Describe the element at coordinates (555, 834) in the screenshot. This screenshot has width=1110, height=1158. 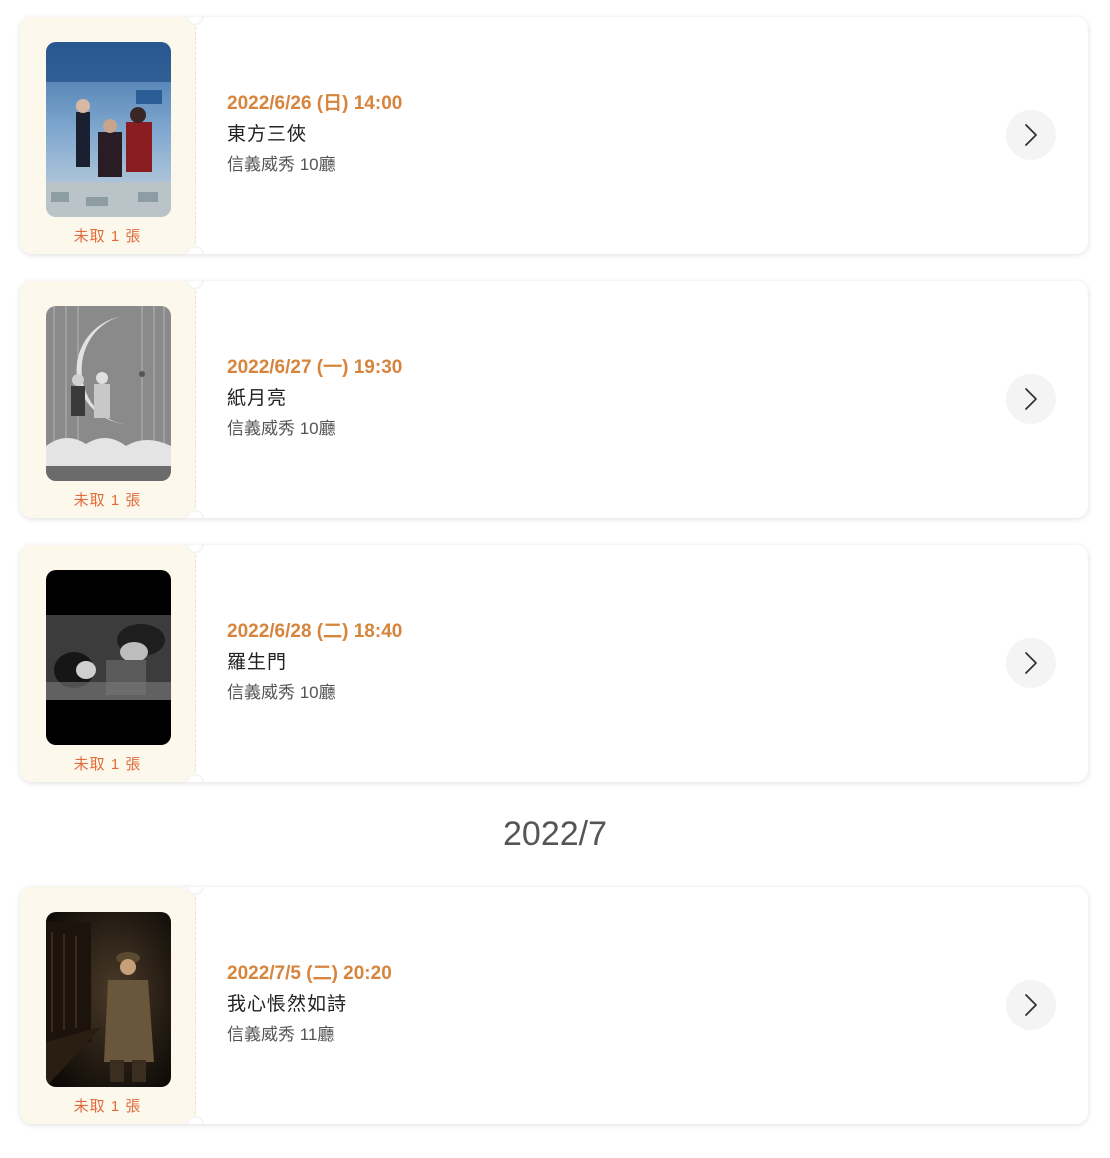
I see `month-heading: 2022/7` at that location.